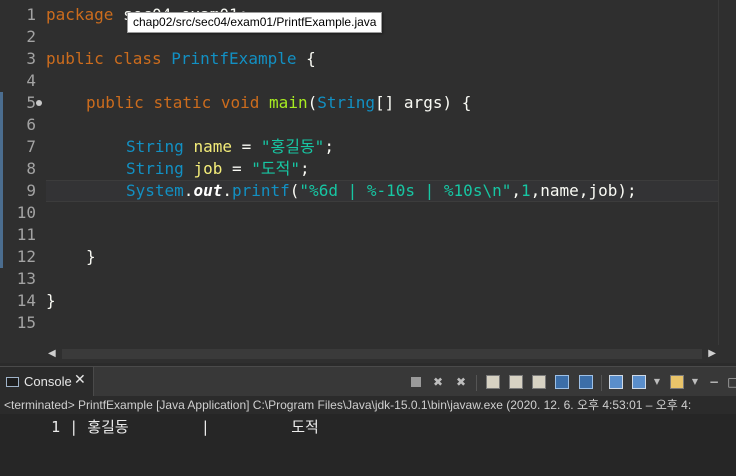 Image resolution: width=736 pixels, height=476 pixels. Describe the element at coordinates (31, 190) in the screenshot. I see `line-number: 9` at that location.